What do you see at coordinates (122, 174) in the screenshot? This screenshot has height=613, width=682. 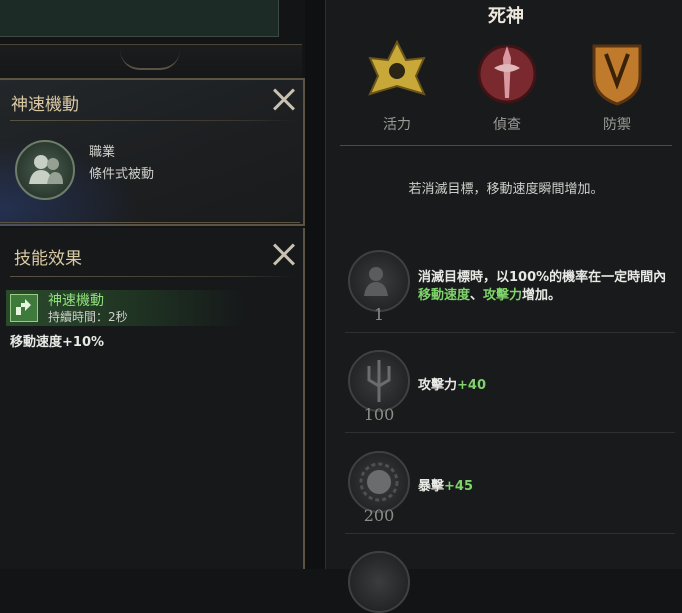 I see `skill-type: 條件式被動` at bounding box center [122, 174].